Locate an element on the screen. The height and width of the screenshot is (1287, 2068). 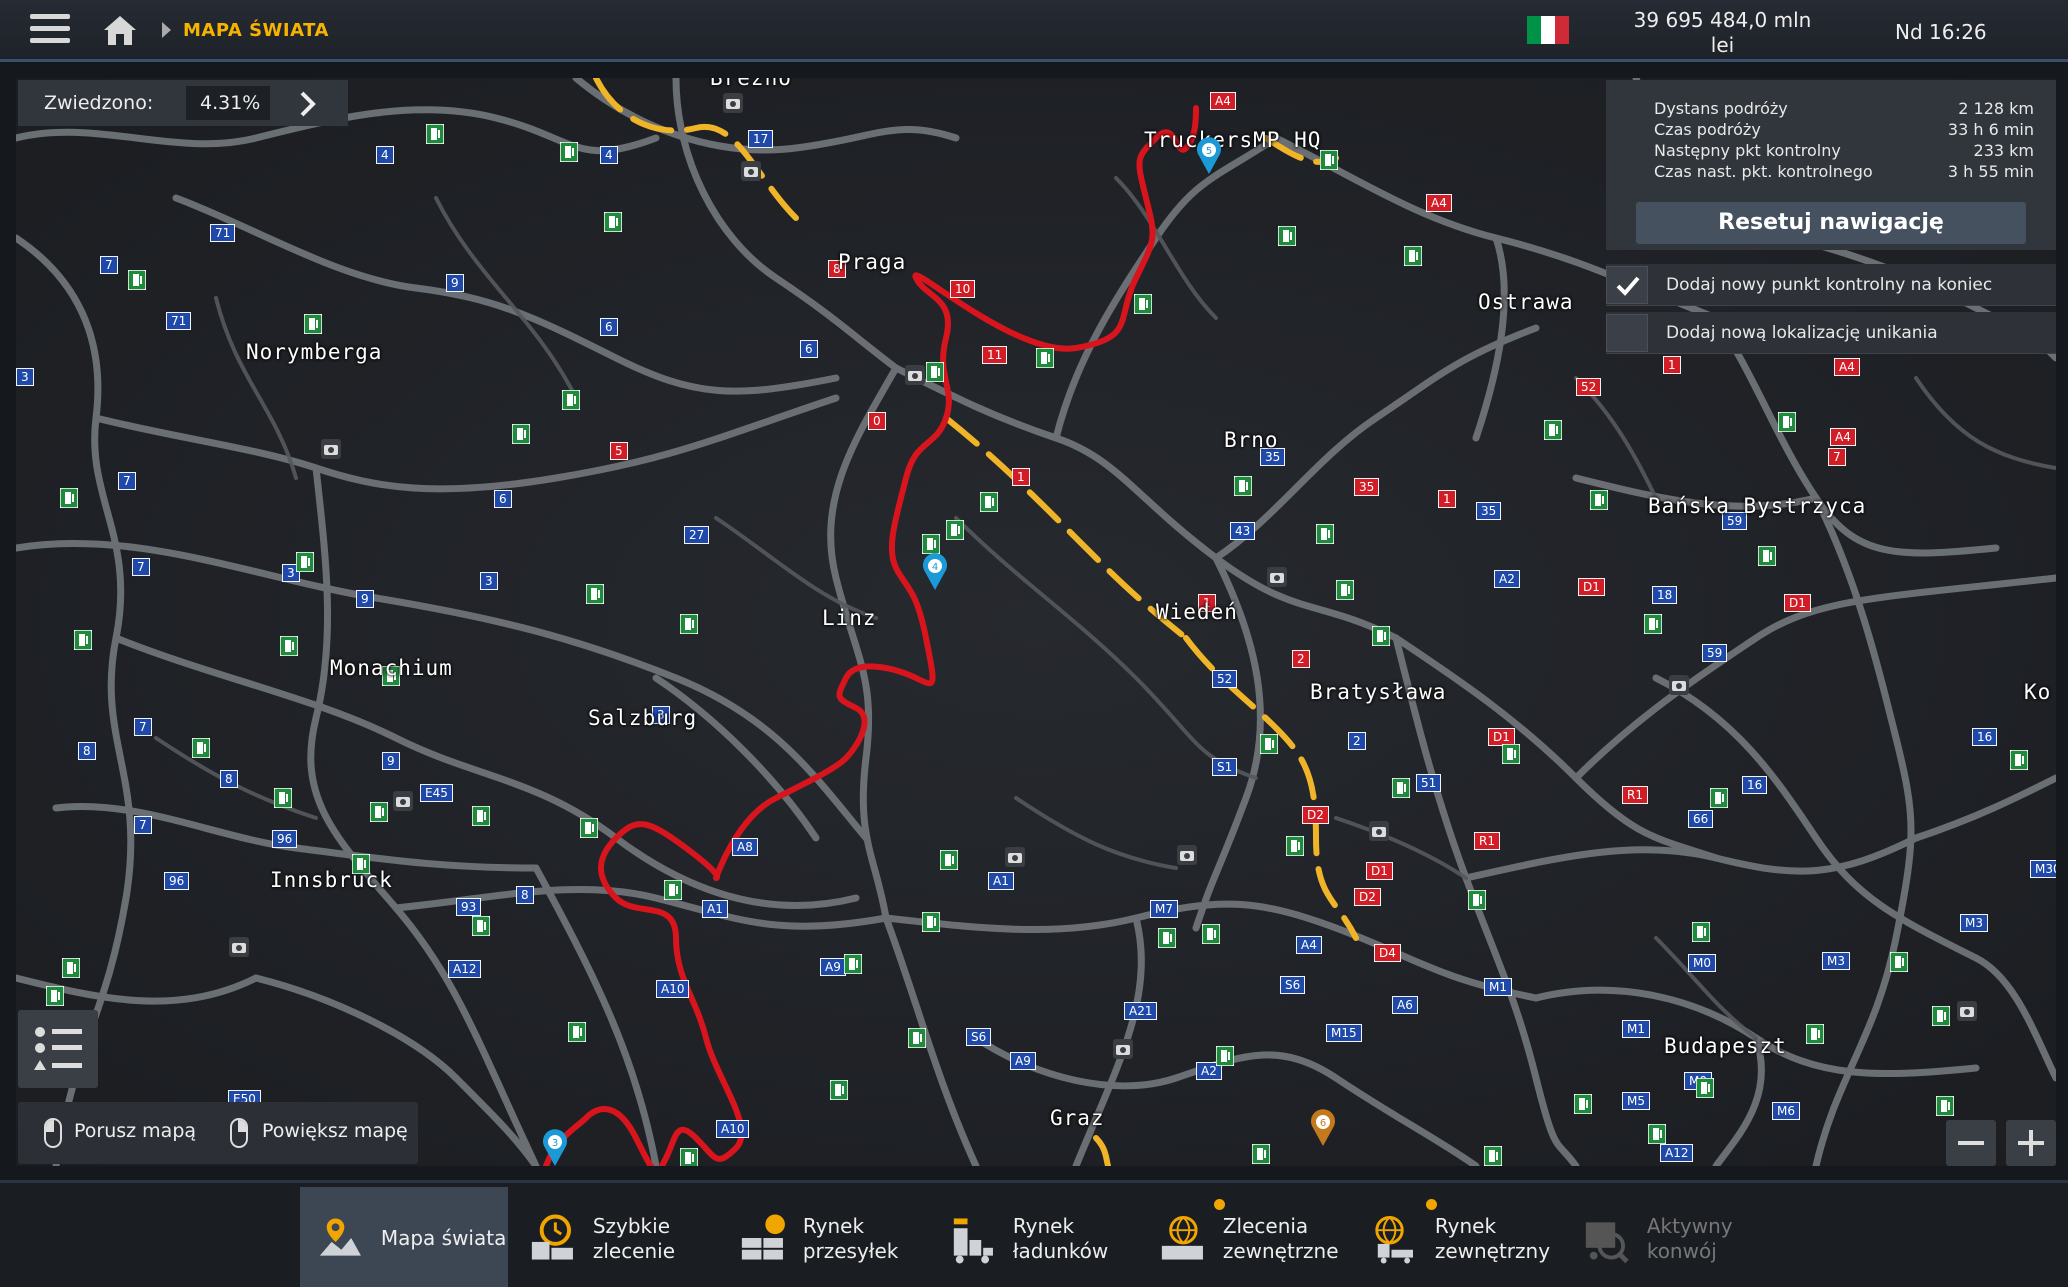
city-praga: Praga is located at coordinates (872, 262).